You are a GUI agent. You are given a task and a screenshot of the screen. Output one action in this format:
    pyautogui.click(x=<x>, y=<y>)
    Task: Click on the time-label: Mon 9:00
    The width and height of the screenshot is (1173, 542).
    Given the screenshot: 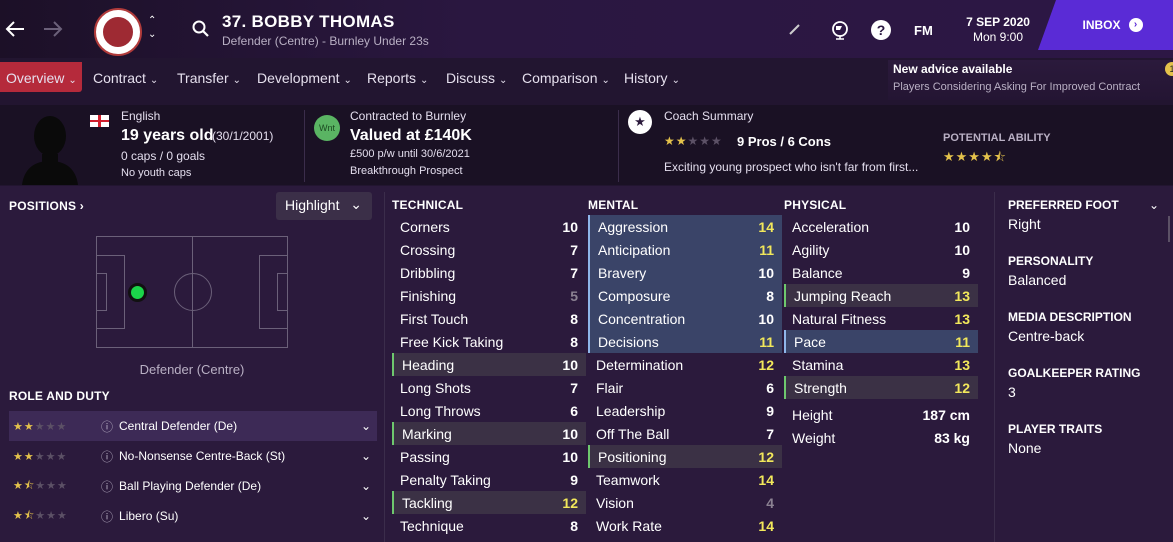 What is the action you would take?
    pyautogui.click(x=998, y=37)
    